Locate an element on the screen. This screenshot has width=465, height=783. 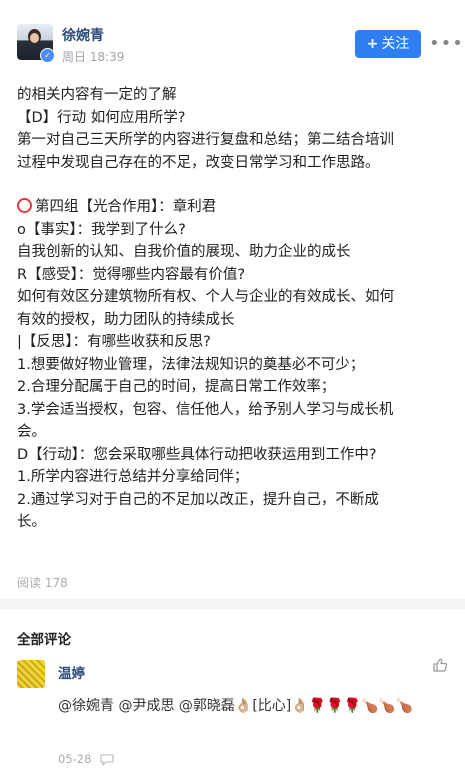
post-line: 1.想要做好物业管理，法律法规知识的奠基必不可少； is located at coordinates (191, 364).